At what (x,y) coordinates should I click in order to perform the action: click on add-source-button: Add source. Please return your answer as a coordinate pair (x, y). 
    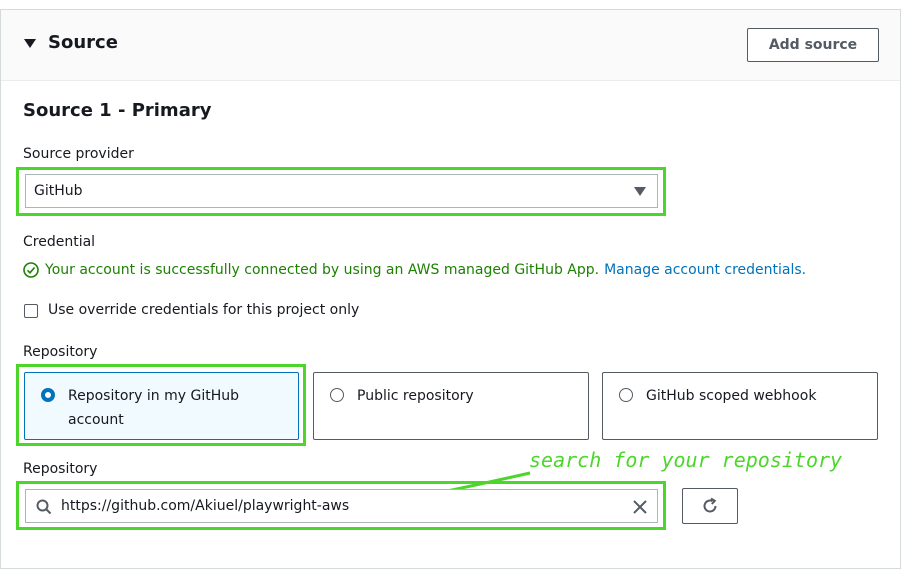
    Looking at the image, I should click on (813, 45).